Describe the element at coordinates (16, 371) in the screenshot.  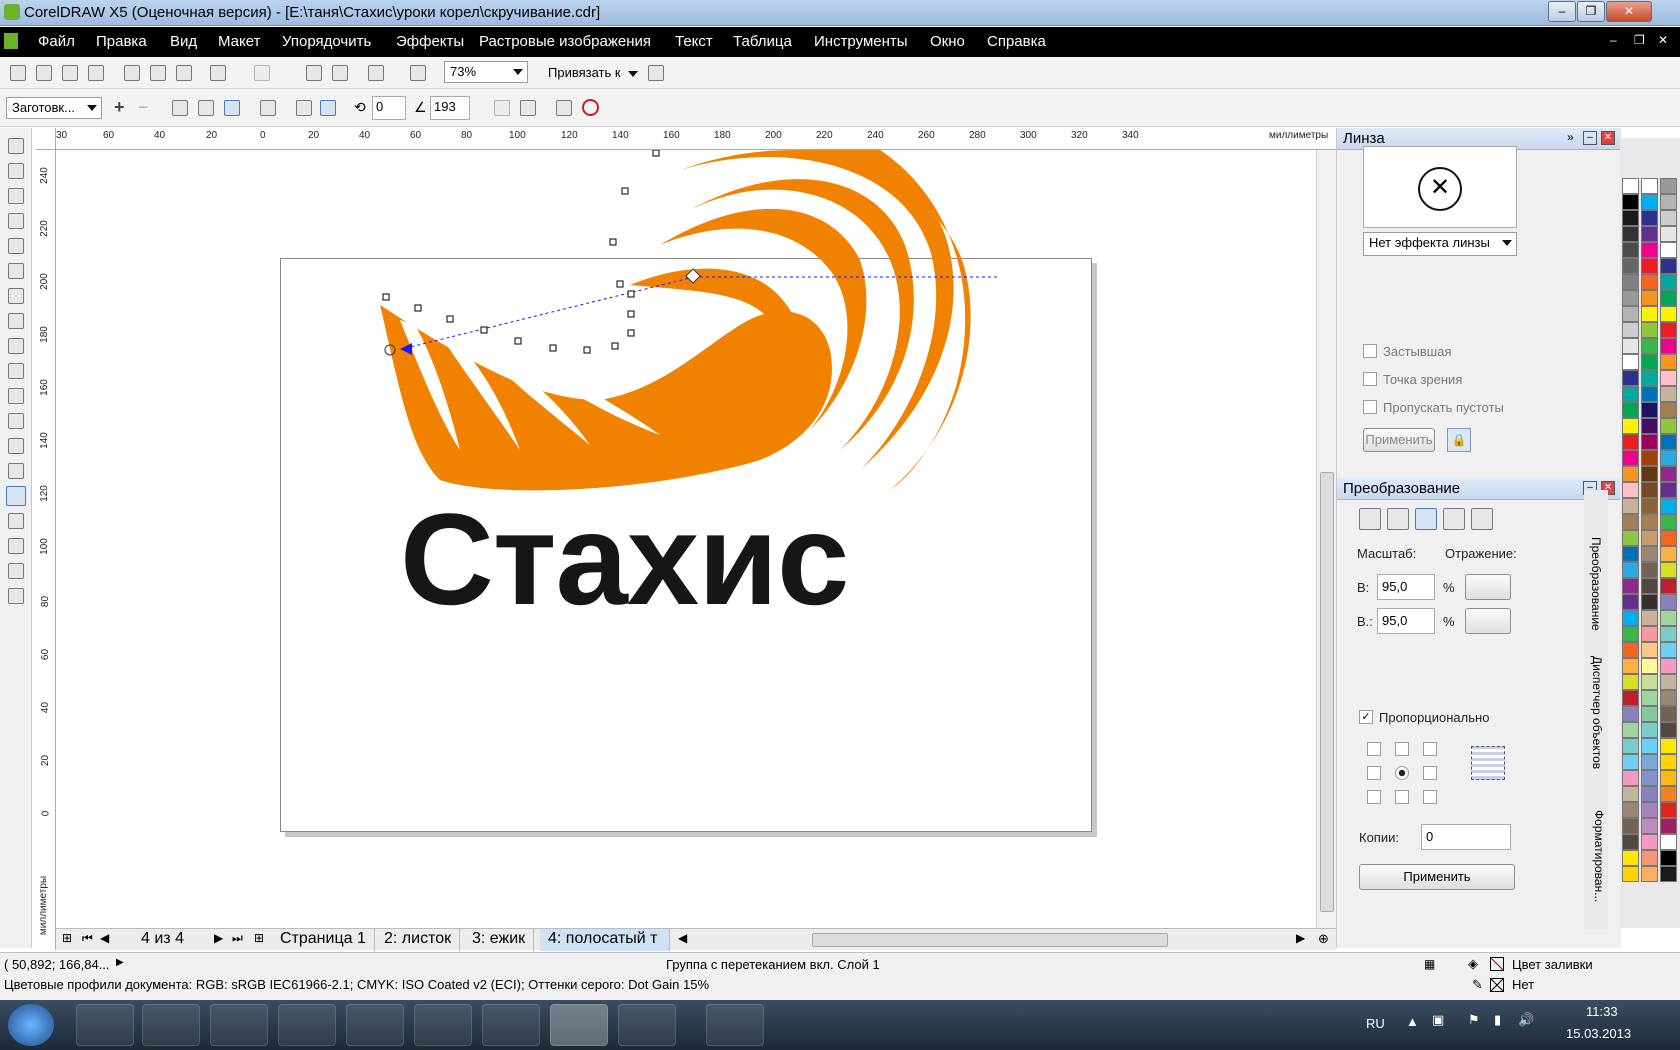
I see `basic-shapes-tool-icon` at that location.